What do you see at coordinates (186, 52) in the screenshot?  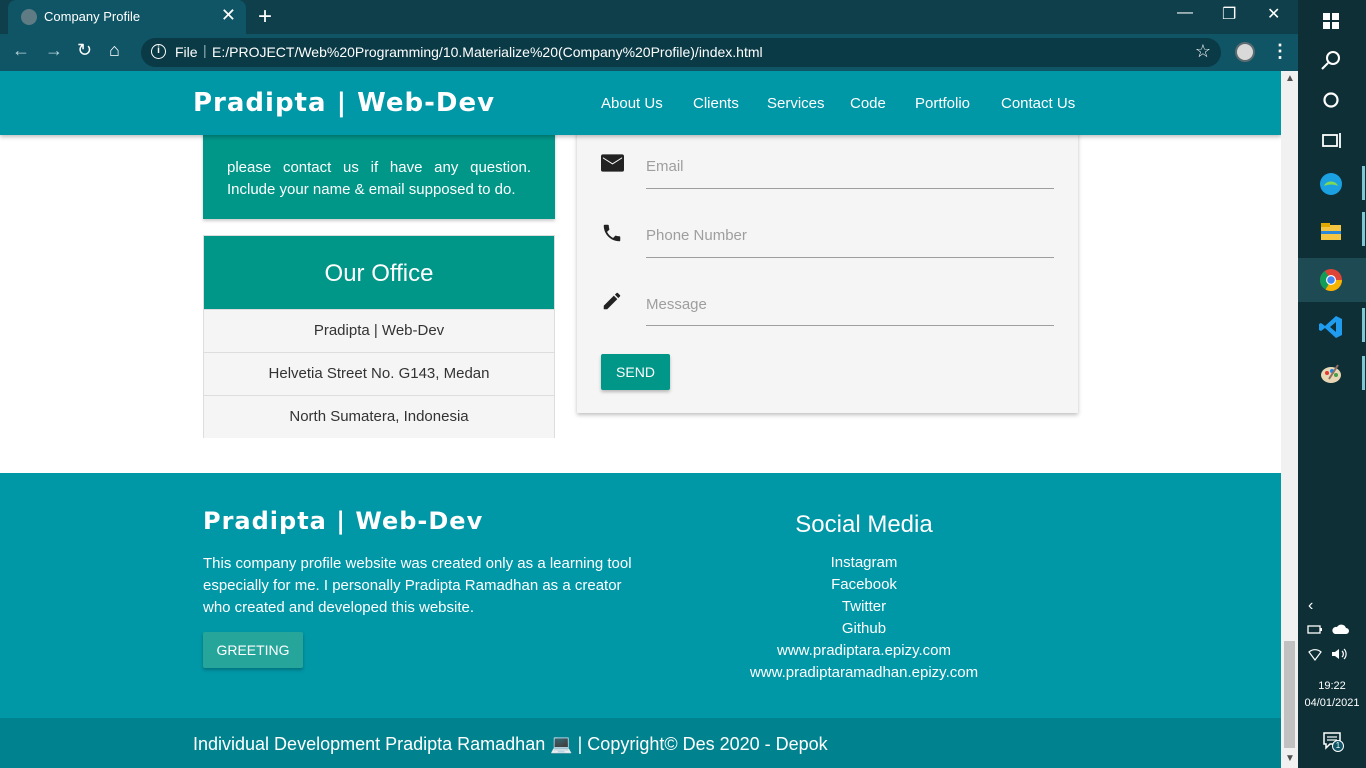 I see `url-scheme: File` at bounding box center [186, 52].